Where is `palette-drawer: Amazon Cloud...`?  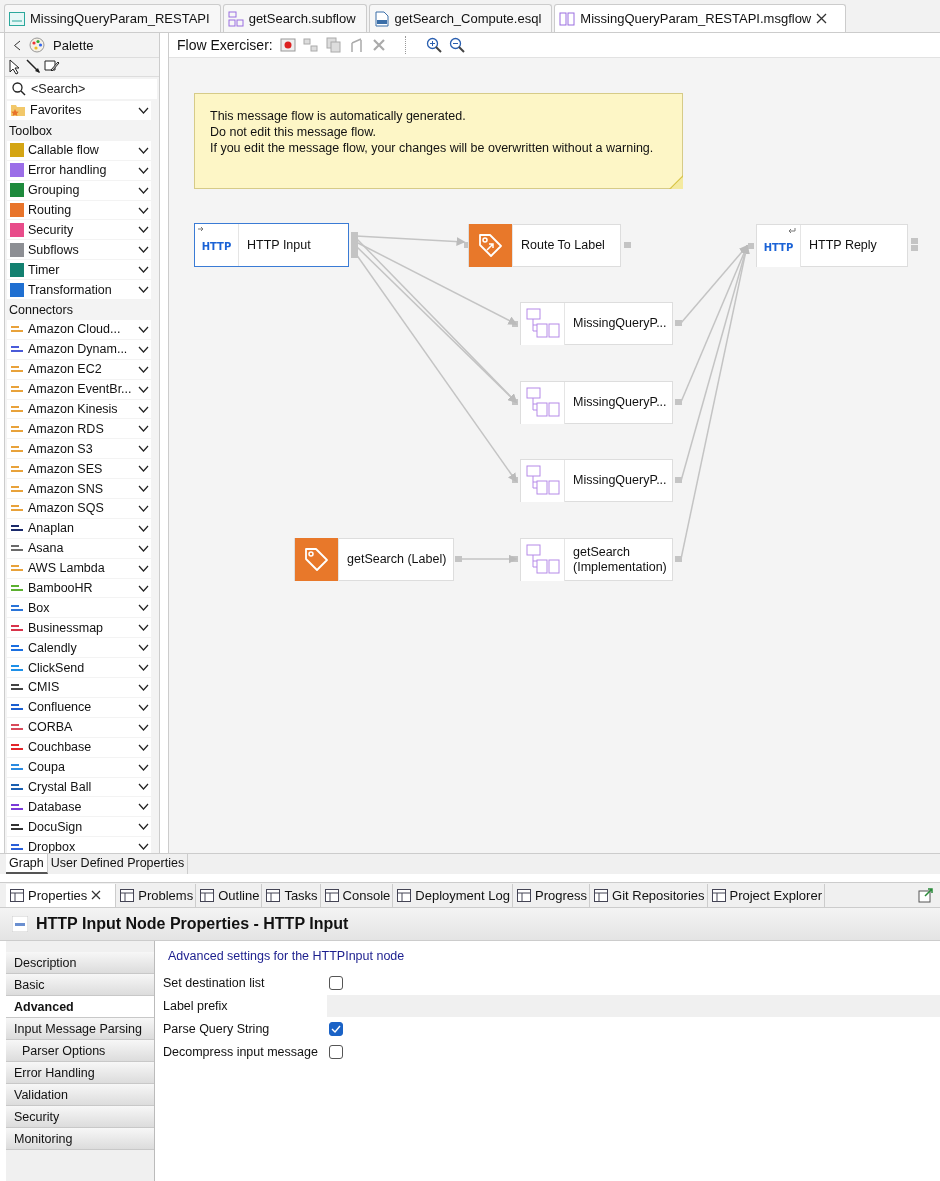 palette-drawer: Amazon Cloud... is located at coordinates (79, 329).